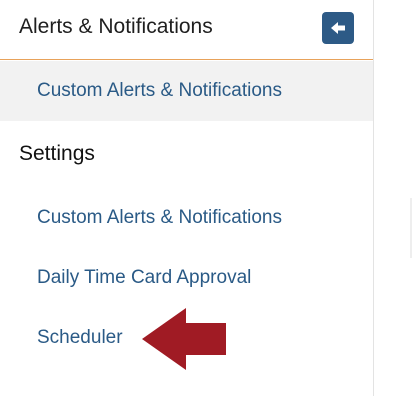  What do you see at coordinates (57, 153) in the screenshot?
I see `settings-heading: Settings` at bounding box center [57, 153].